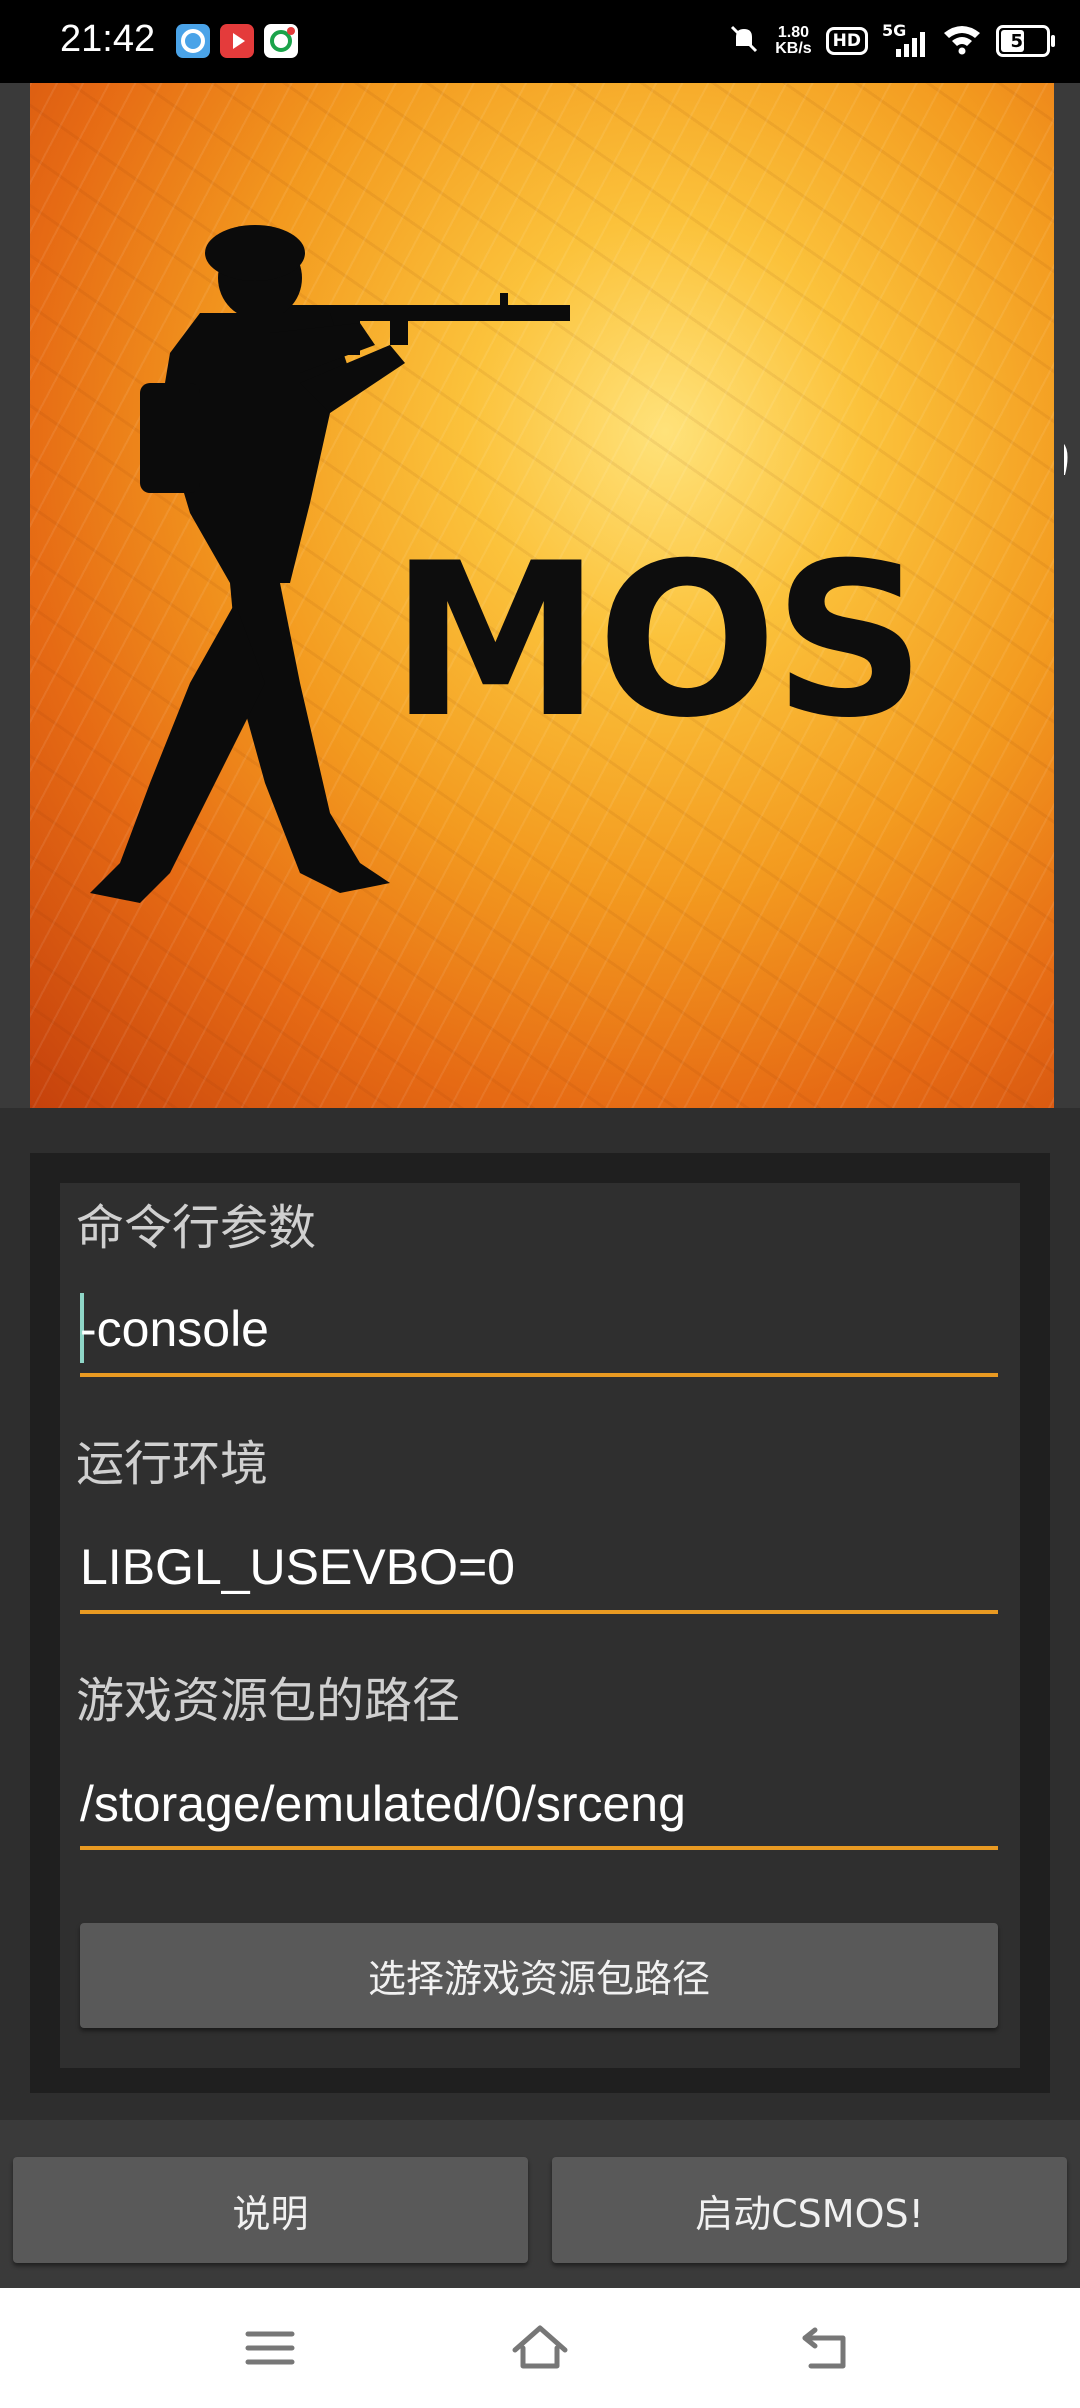 This screenshot has height=2408, width=1080. Describe the element at coordinates (809, 2210) in the screenshot. I see `launch-button: 启动CSMOS!` at that location.